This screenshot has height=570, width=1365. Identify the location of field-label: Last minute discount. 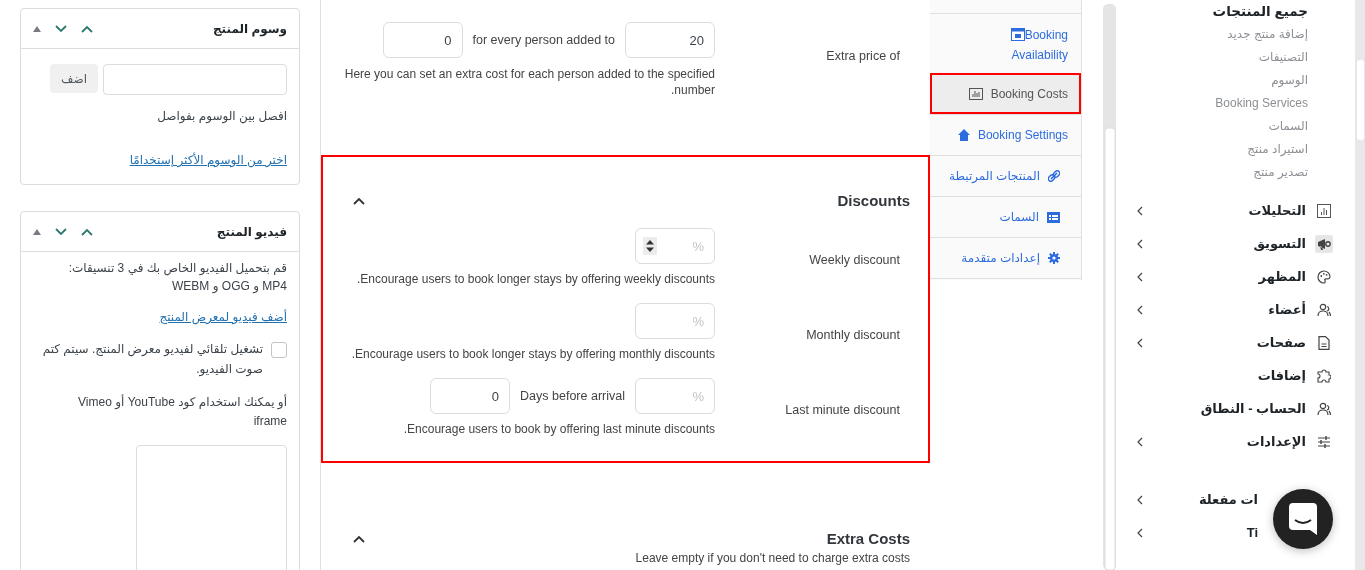
(842, 410).